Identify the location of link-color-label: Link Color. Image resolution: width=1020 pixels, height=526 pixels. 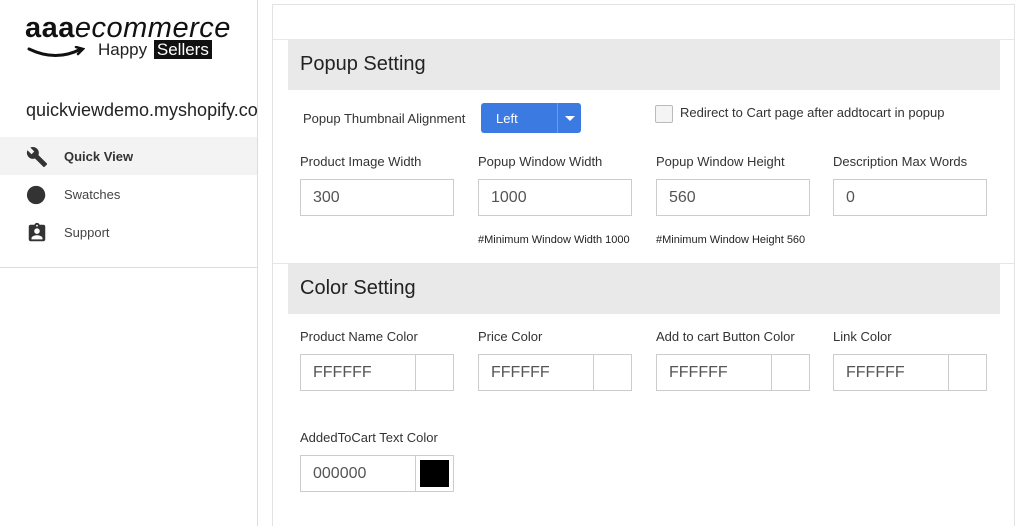
(862, 336).